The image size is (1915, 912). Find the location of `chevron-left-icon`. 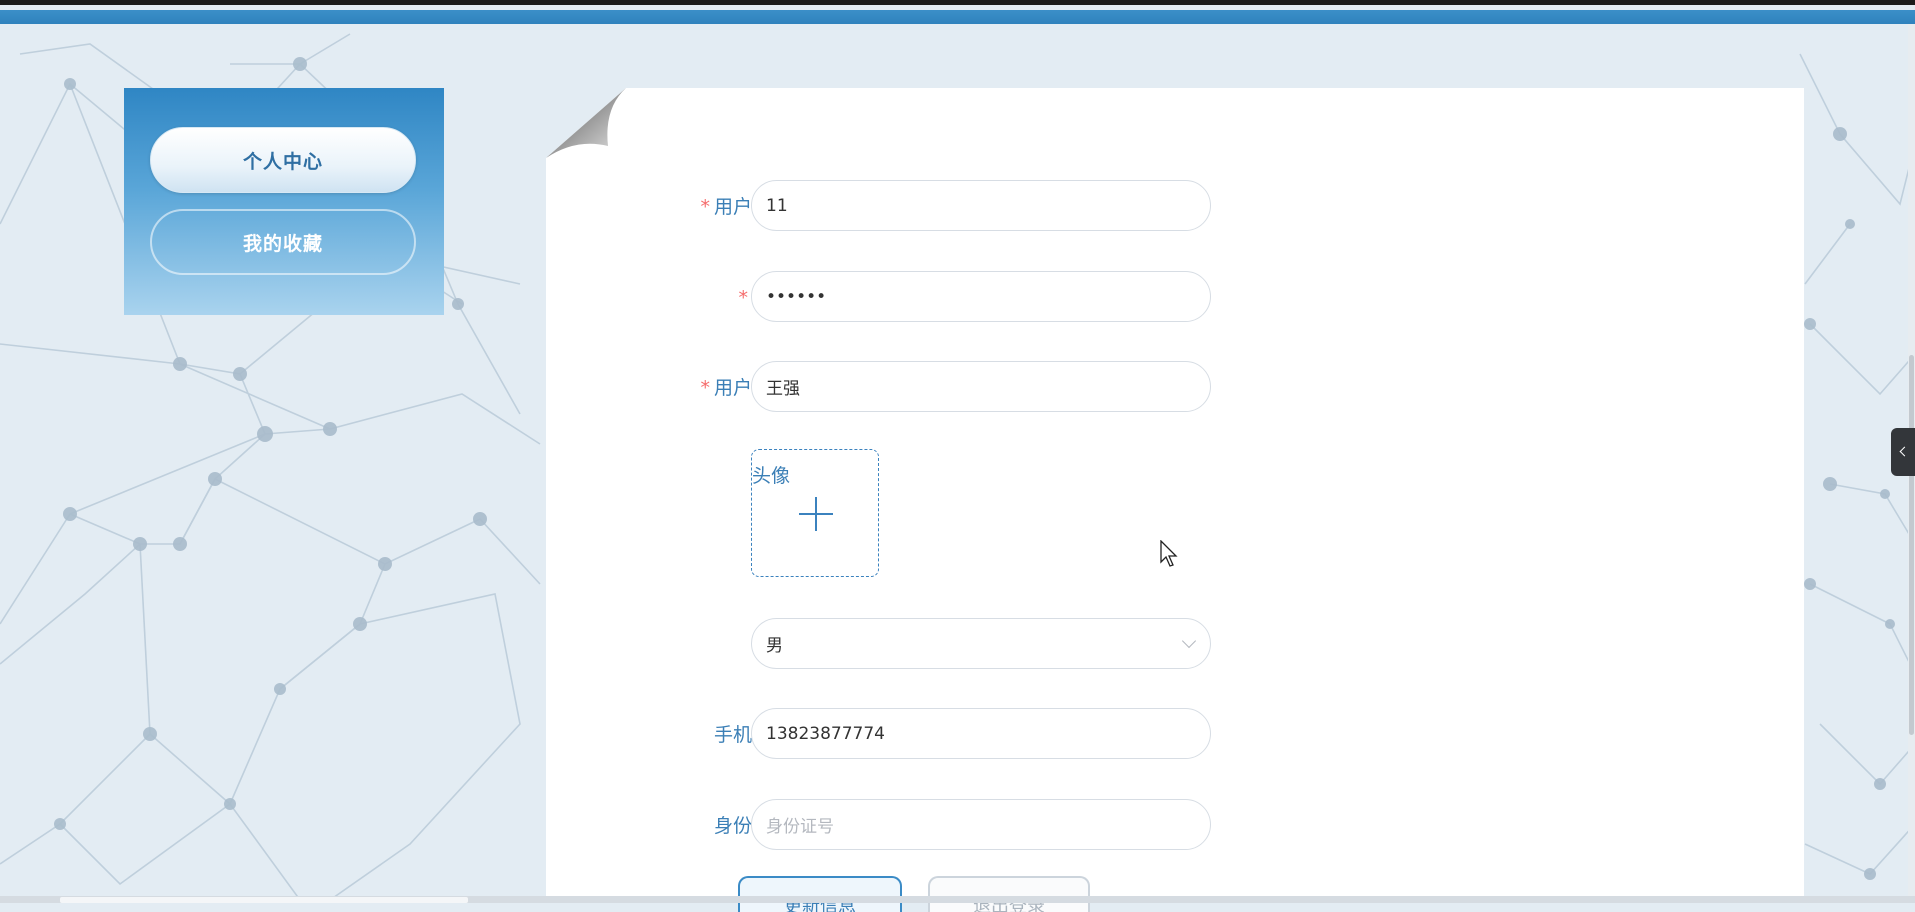

chevron-left-icon is located at coordinates (1904, 451).